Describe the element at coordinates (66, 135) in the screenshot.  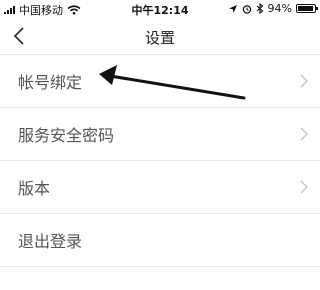
I see `settings-item-label: 服务安全密码` at that location.